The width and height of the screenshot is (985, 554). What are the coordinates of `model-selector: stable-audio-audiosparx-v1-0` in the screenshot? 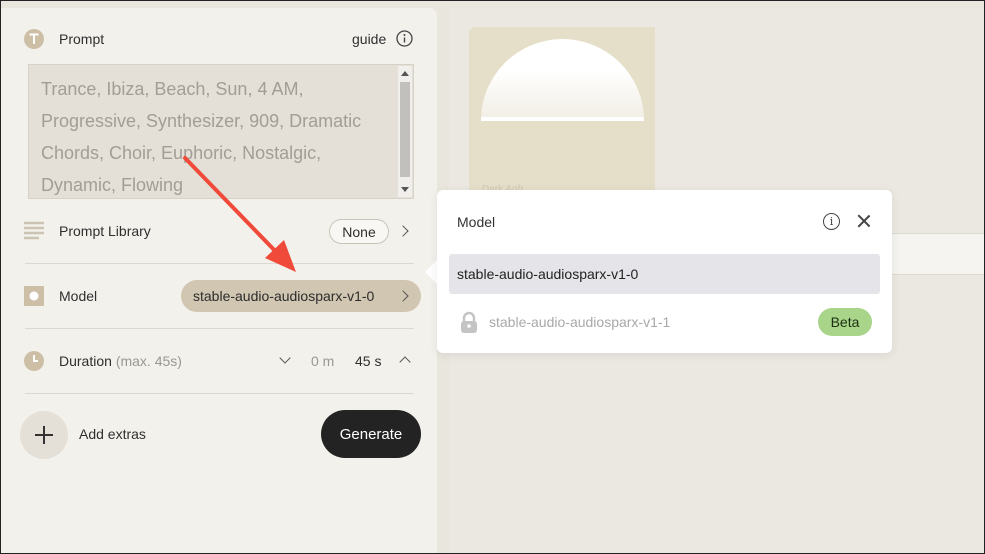 It's located at (301, 296).